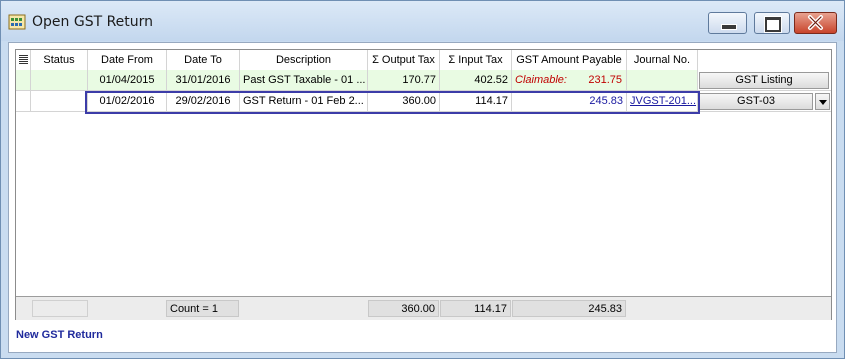  I want to click on cell-output-tax: 170.77, so click(404, 80).